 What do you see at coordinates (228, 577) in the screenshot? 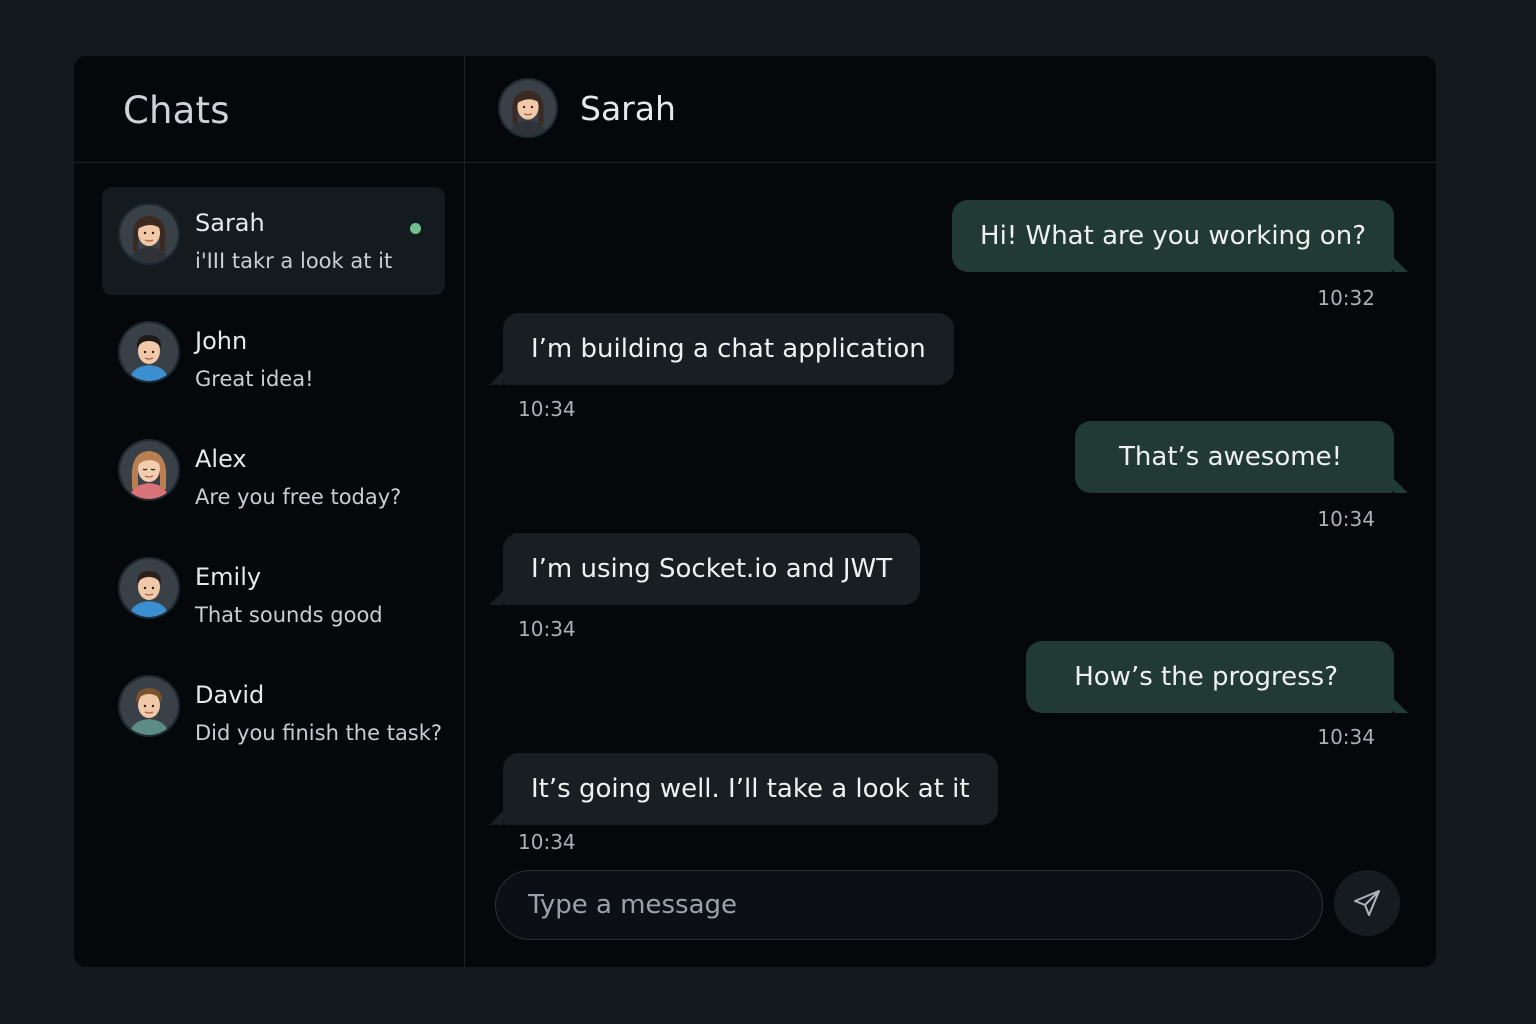
I see `chat-name: Emily` at bounding box center [228, 577].